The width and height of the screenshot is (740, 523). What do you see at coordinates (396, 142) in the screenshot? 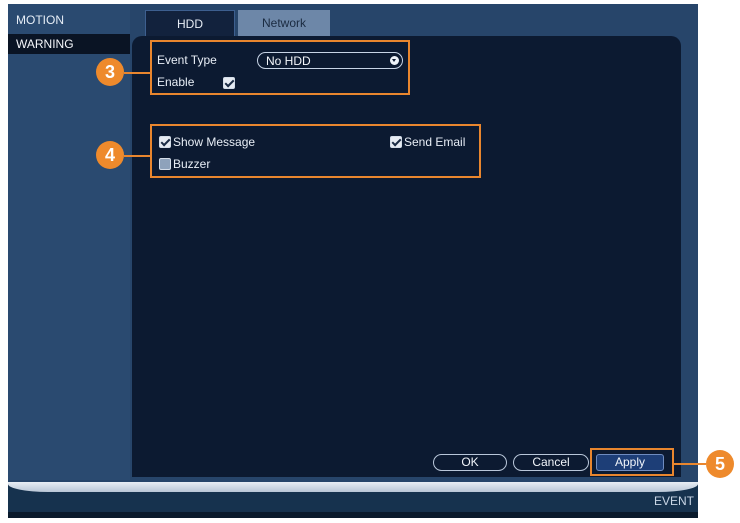
I see `send-email-checkbox-icon` at bounding box center [396, 142].